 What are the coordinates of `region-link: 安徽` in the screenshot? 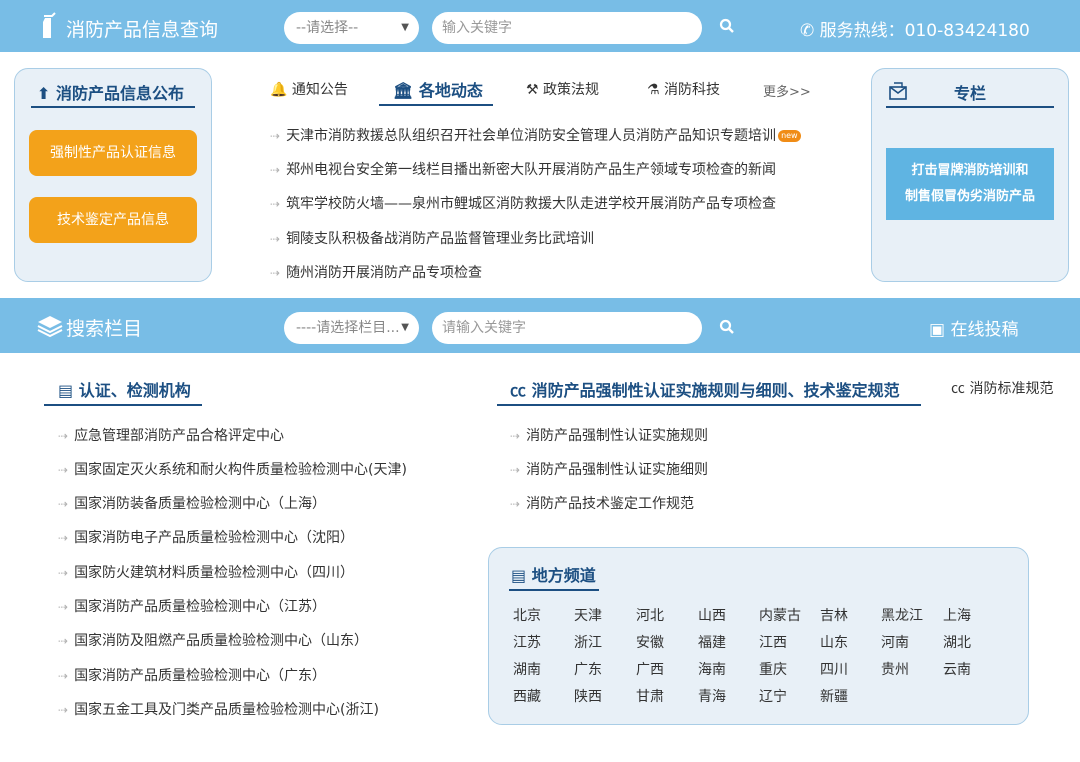 It's located at (650, 642).